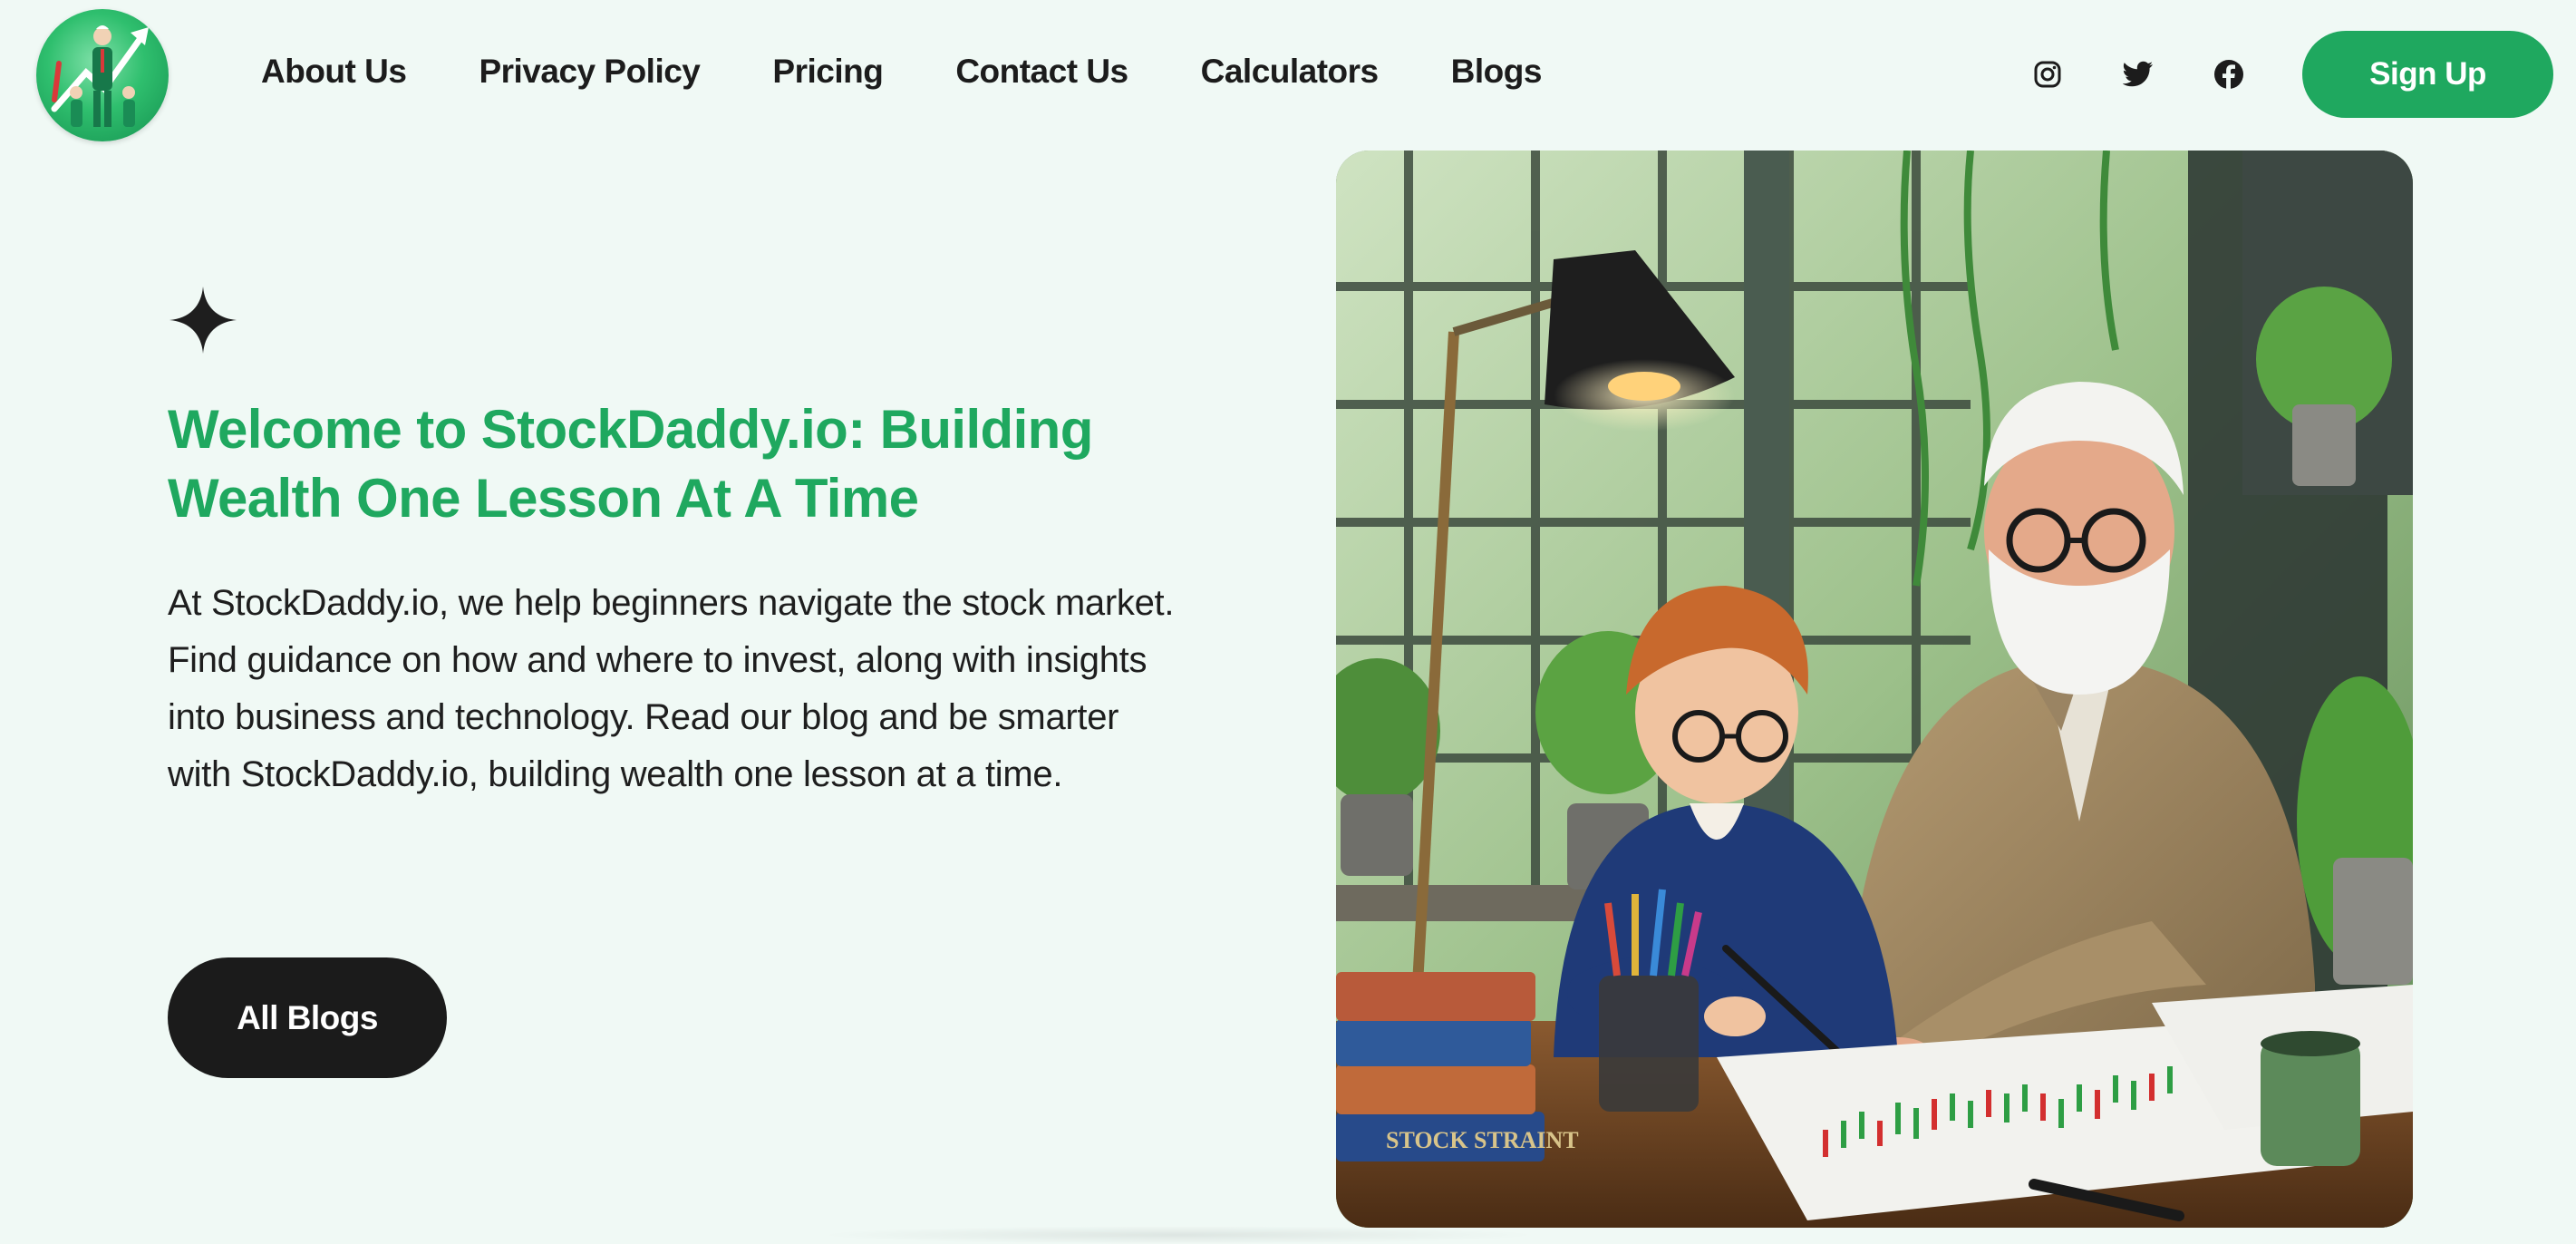  Describe the element at coordinates (630, 429) in the screenshot. I see `hero-title-line-1: Welcome to StockDaddy.io: Building` at that location.